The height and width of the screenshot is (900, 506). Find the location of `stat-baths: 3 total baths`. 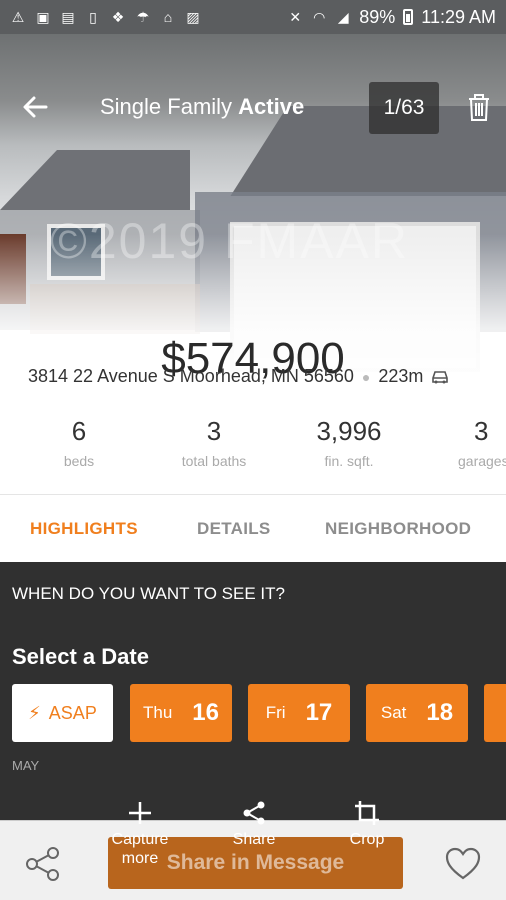

stat-baths: 3 total baths is located at coordinates (214, 442).